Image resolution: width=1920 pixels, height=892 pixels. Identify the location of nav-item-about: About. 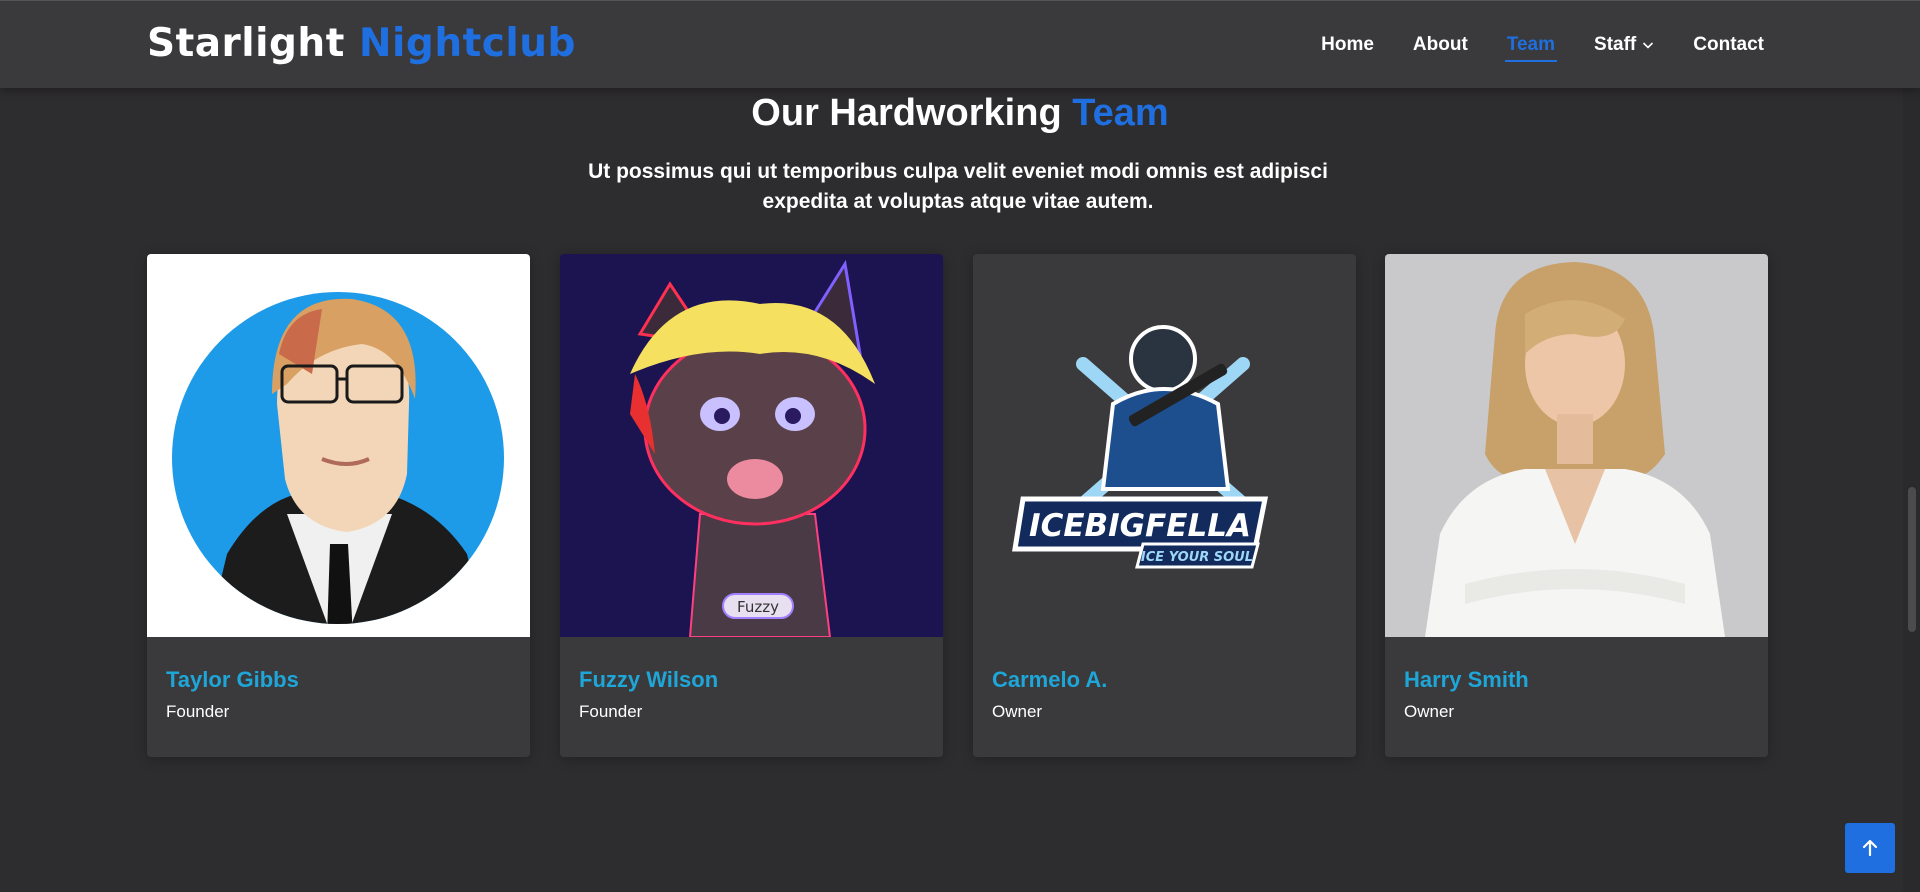
(1440, 45).